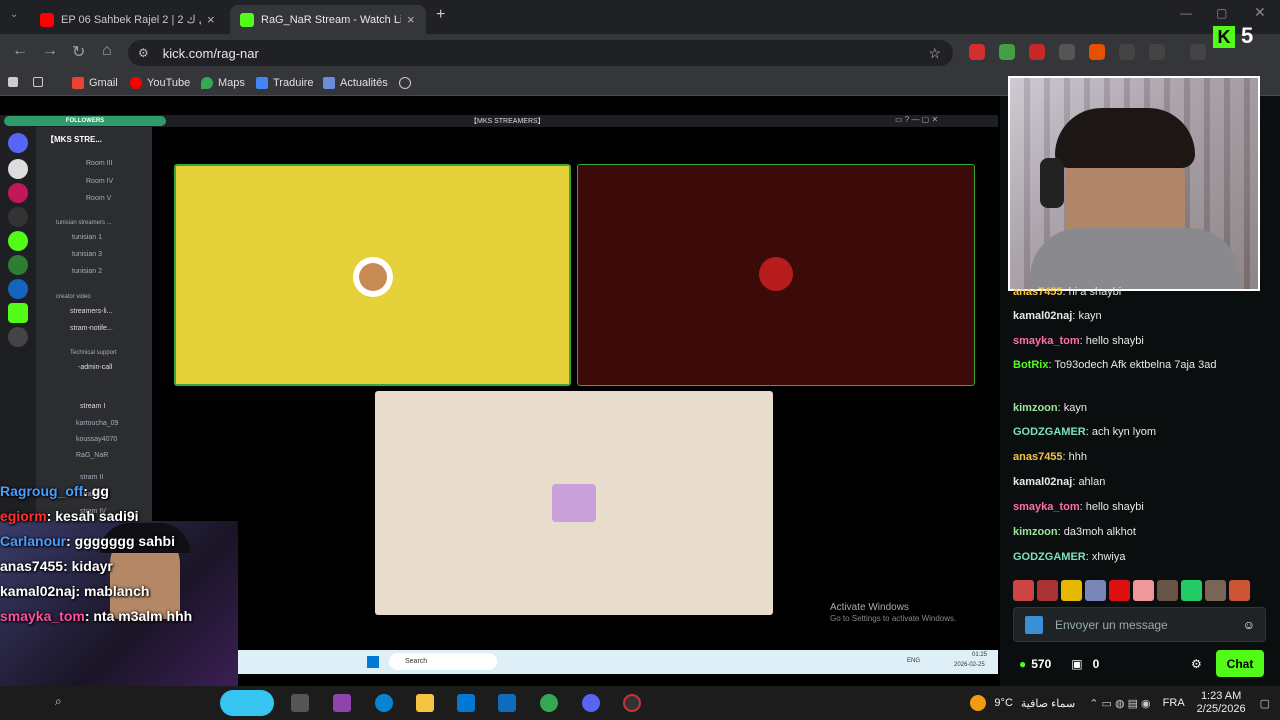 This screenshot has height=720, width=1280. I want to click on file-explorer-icon, so click(425, 703).